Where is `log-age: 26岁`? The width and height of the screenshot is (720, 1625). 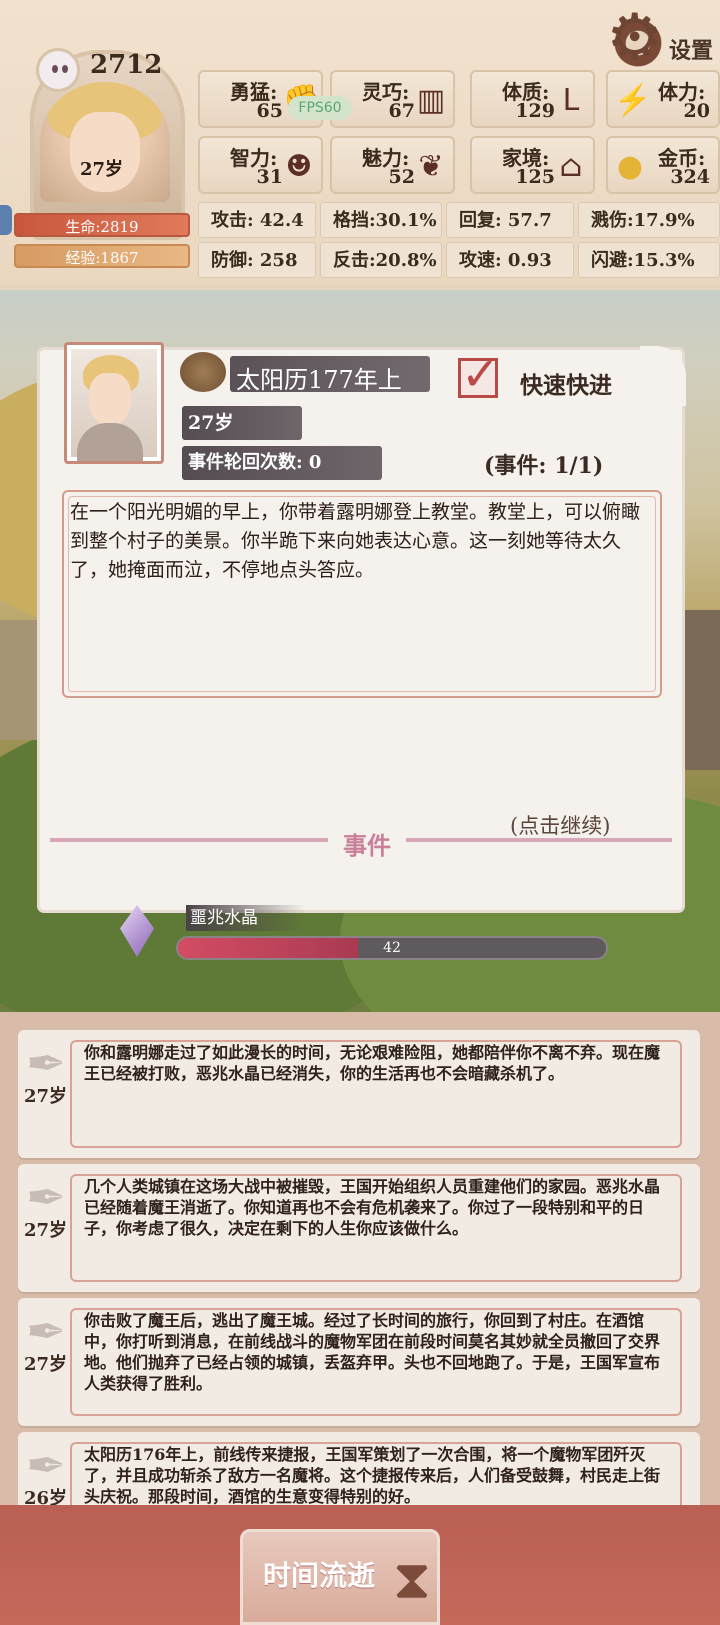 log-age: 26岁 is located at coordinates (46, 1496).